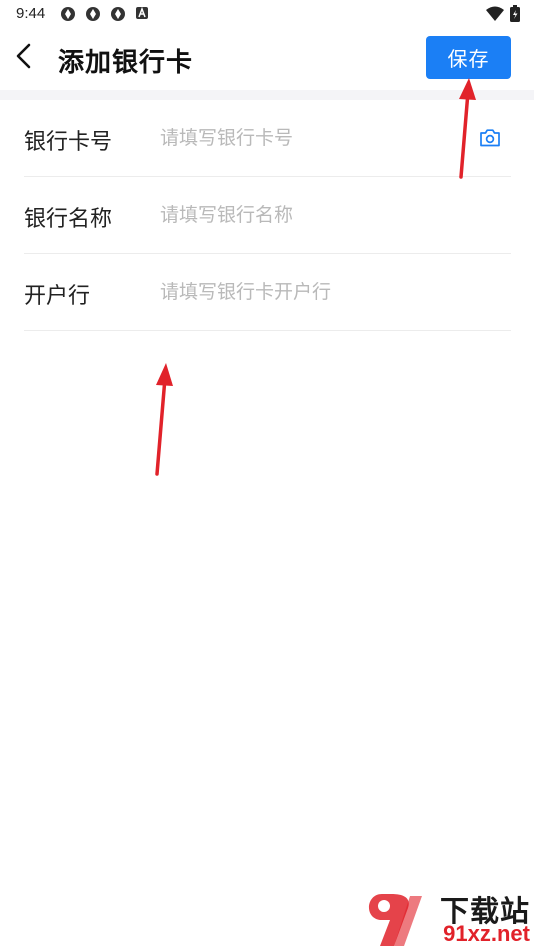 This screenshot has width=534, height=950. Describe the element at coordinates (104, 14) in the screenshot. I see `notification-icons` at that location.